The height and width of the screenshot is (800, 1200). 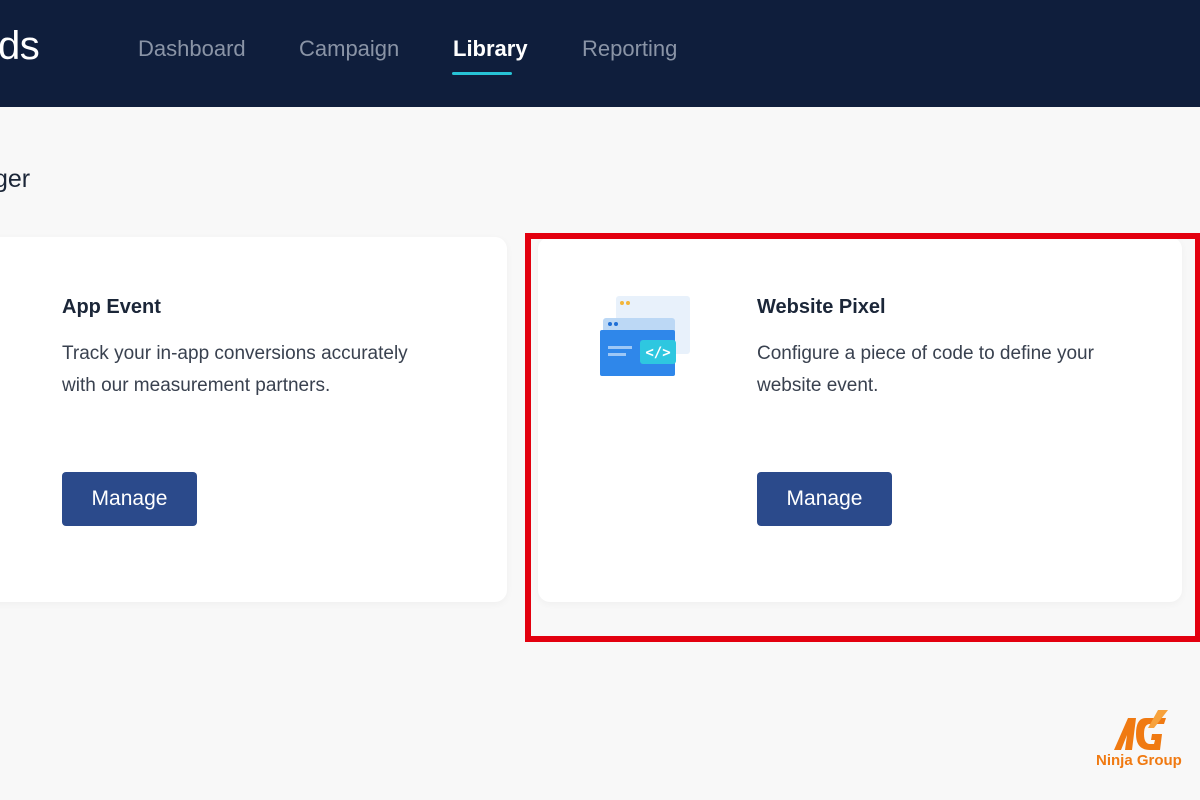 I want to click on page-title: ger, so click(x=15, y=179).